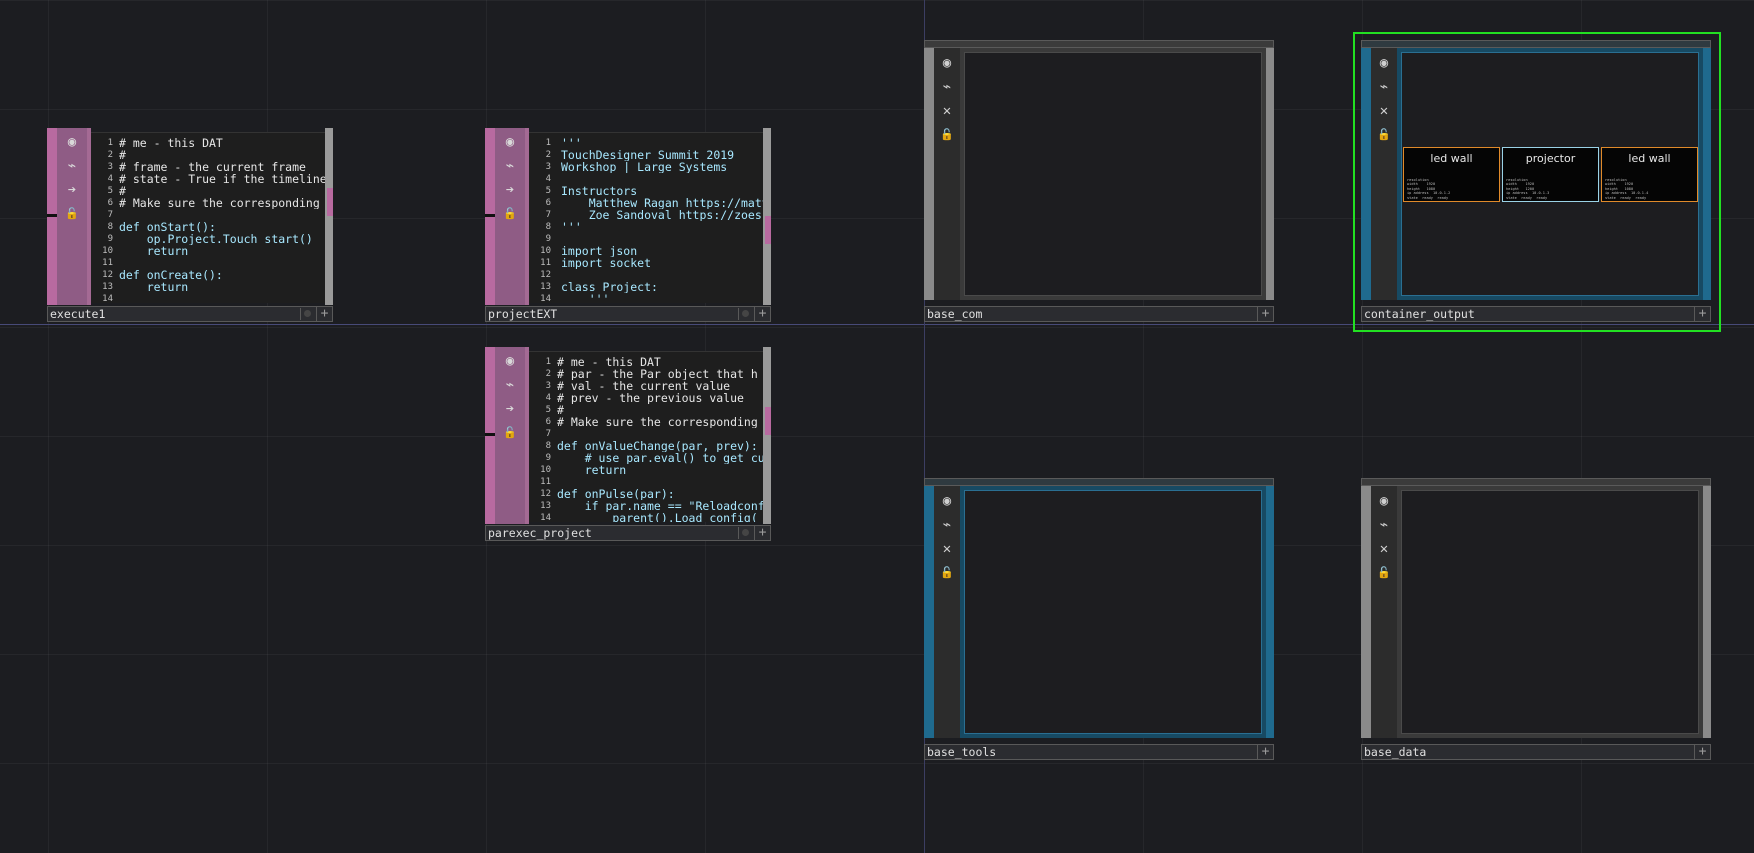 This screenshot has width=1754, height=853. Describe the element at coordinates (1099, 752) in the screenshot. I see `node-label: base_tools +` at that location.